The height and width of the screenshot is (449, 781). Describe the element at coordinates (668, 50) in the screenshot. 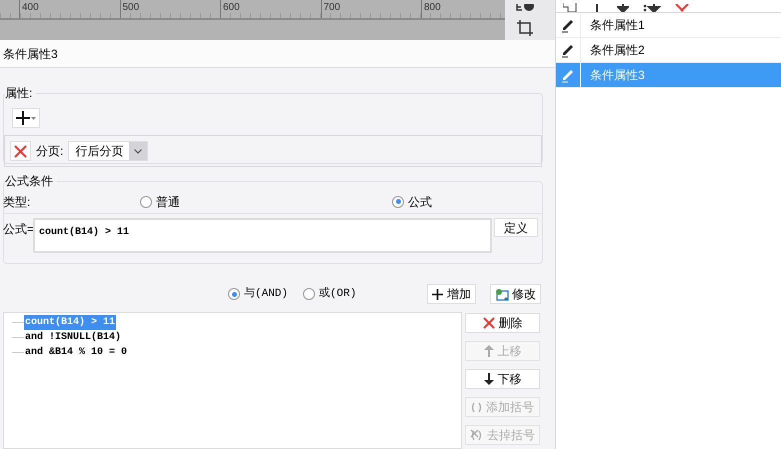

I see `list-item: 条件属性2` at that location.